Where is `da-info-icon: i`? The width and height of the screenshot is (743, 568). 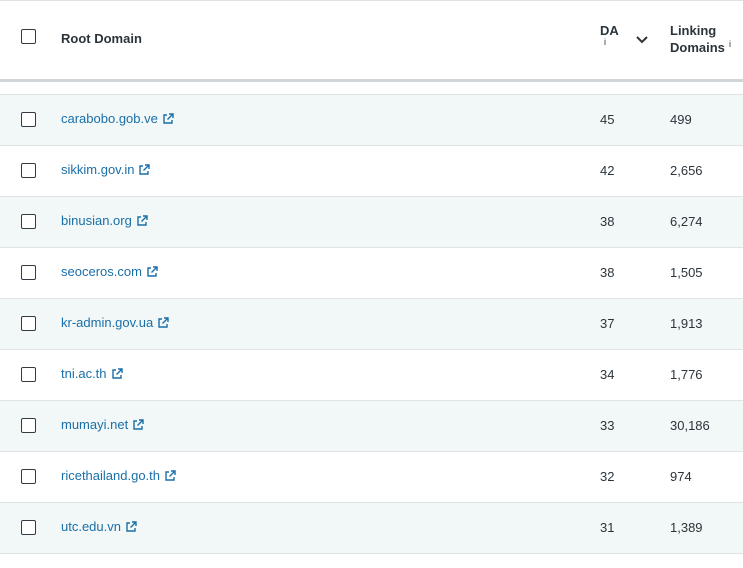
da-info-icon: i is located at coordinates (605, 42).